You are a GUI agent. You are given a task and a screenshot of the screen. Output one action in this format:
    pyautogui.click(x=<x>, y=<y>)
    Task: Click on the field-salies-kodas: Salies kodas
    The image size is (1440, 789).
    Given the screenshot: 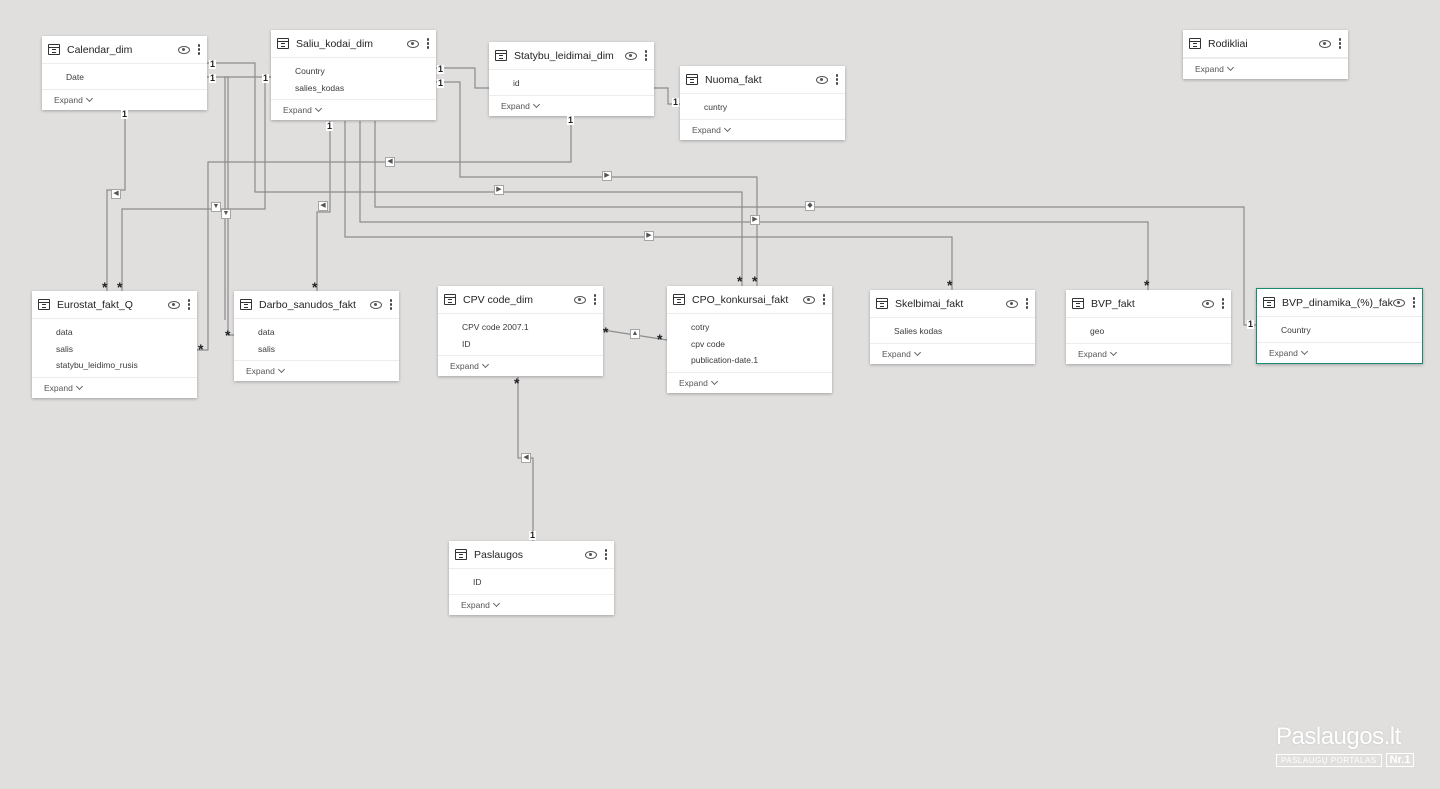 What is the action you would take?
    pyautogui.click(x=952, y=331)
    